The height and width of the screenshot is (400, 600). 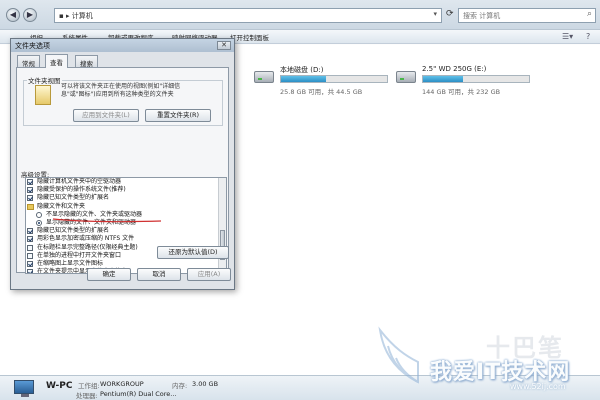 What do you see at coordinates (94, 214) in the screenshot?
I see `setting-label: 不显示隐藏的文件、文件夹或驱动器` at bounding box center [94, 214].